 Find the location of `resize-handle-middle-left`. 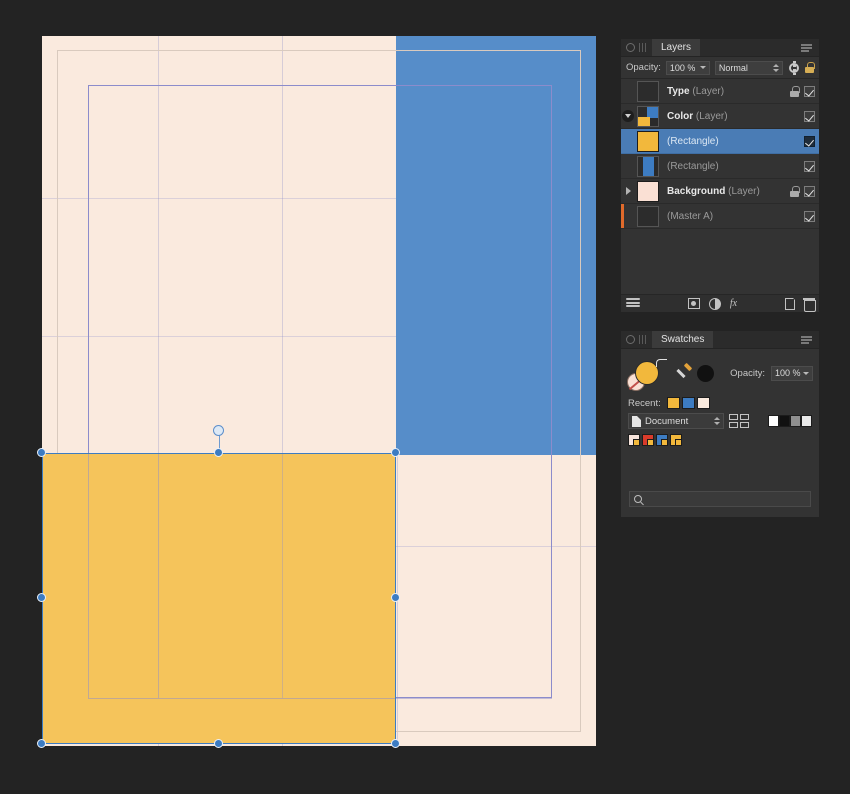

resize-handle-middle-left is located at coordinates (41, 597).